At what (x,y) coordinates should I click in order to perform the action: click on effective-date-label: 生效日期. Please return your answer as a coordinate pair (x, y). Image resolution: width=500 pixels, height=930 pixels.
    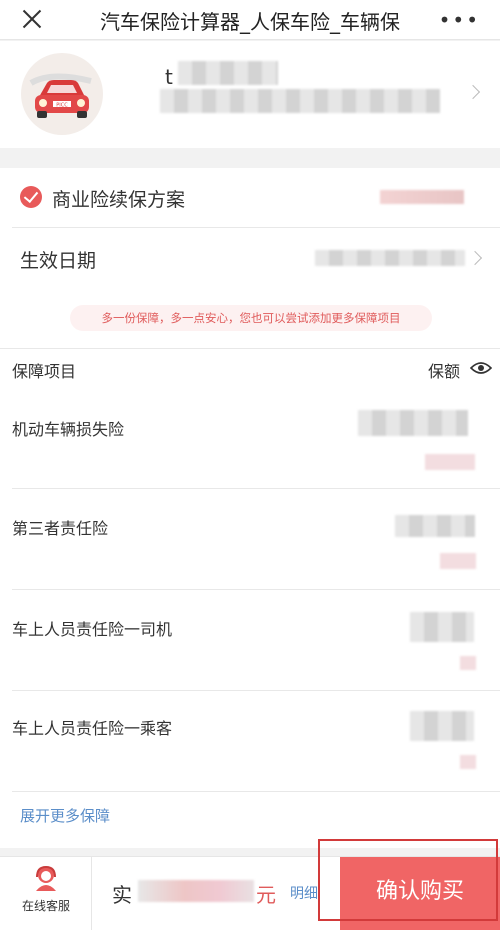
    Looking at the image, I should click on (58, 261).